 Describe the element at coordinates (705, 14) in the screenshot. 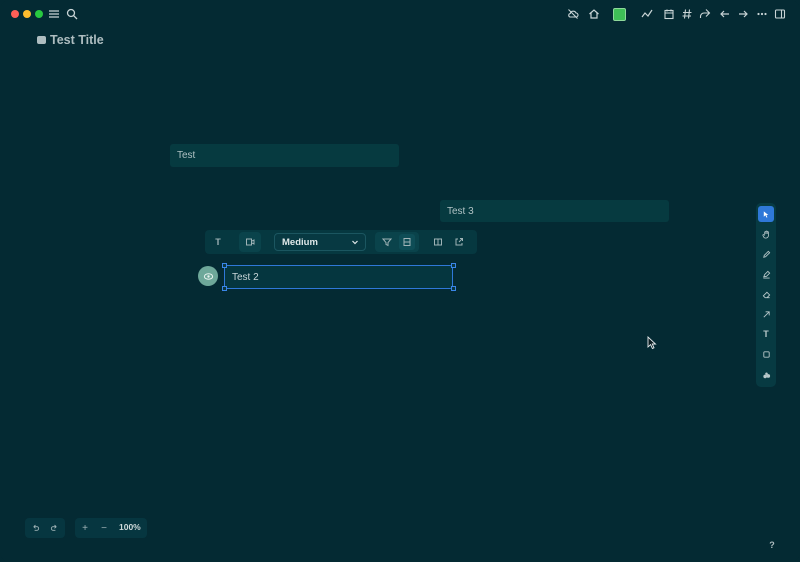

I see `share-icon` at that location.